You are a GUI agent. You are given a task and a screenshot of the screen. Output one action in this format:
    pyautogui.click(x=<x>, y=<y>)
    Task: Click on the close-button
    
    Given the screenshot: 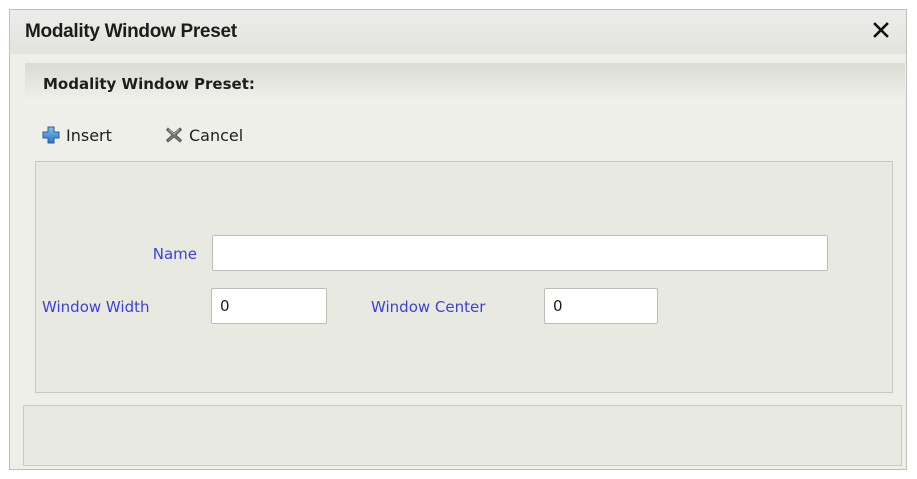 What is the action you would take?
    pyautogui.click(x=881, y=30)
    